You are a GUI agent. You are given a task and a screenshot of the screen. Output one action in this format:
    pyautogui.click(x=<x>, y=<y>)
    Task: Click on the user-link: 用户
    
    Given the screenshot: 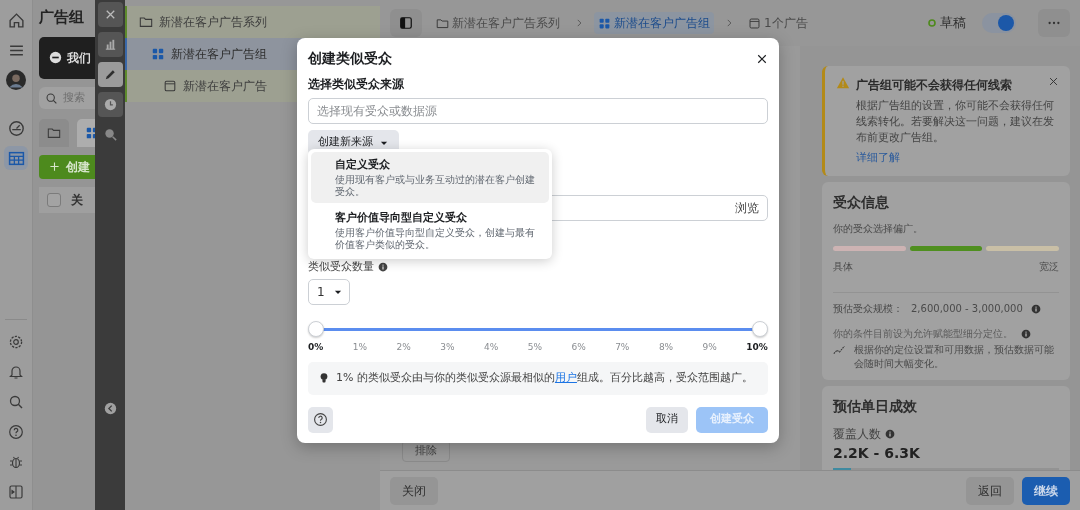 What is the action you would take?
    pyautogui.click(x=565, y=377)
    